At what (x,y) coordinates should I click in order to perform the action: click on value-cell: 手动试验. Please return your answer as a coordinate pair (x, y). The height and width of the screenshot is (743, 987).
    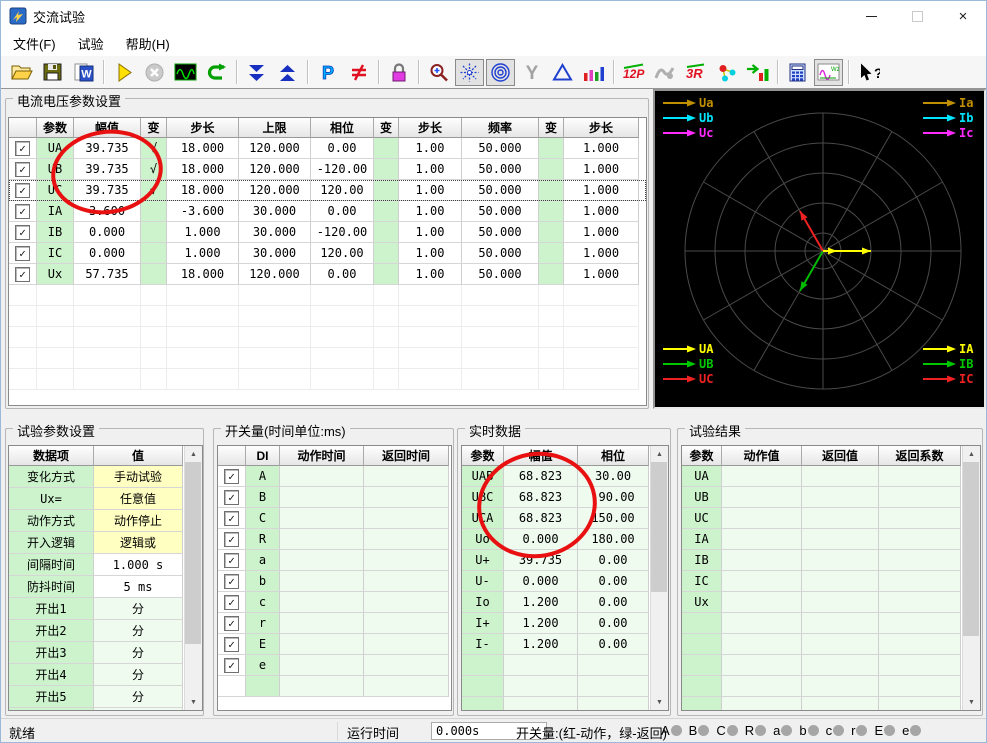
    Looking at the image, I should click on (138, 477).